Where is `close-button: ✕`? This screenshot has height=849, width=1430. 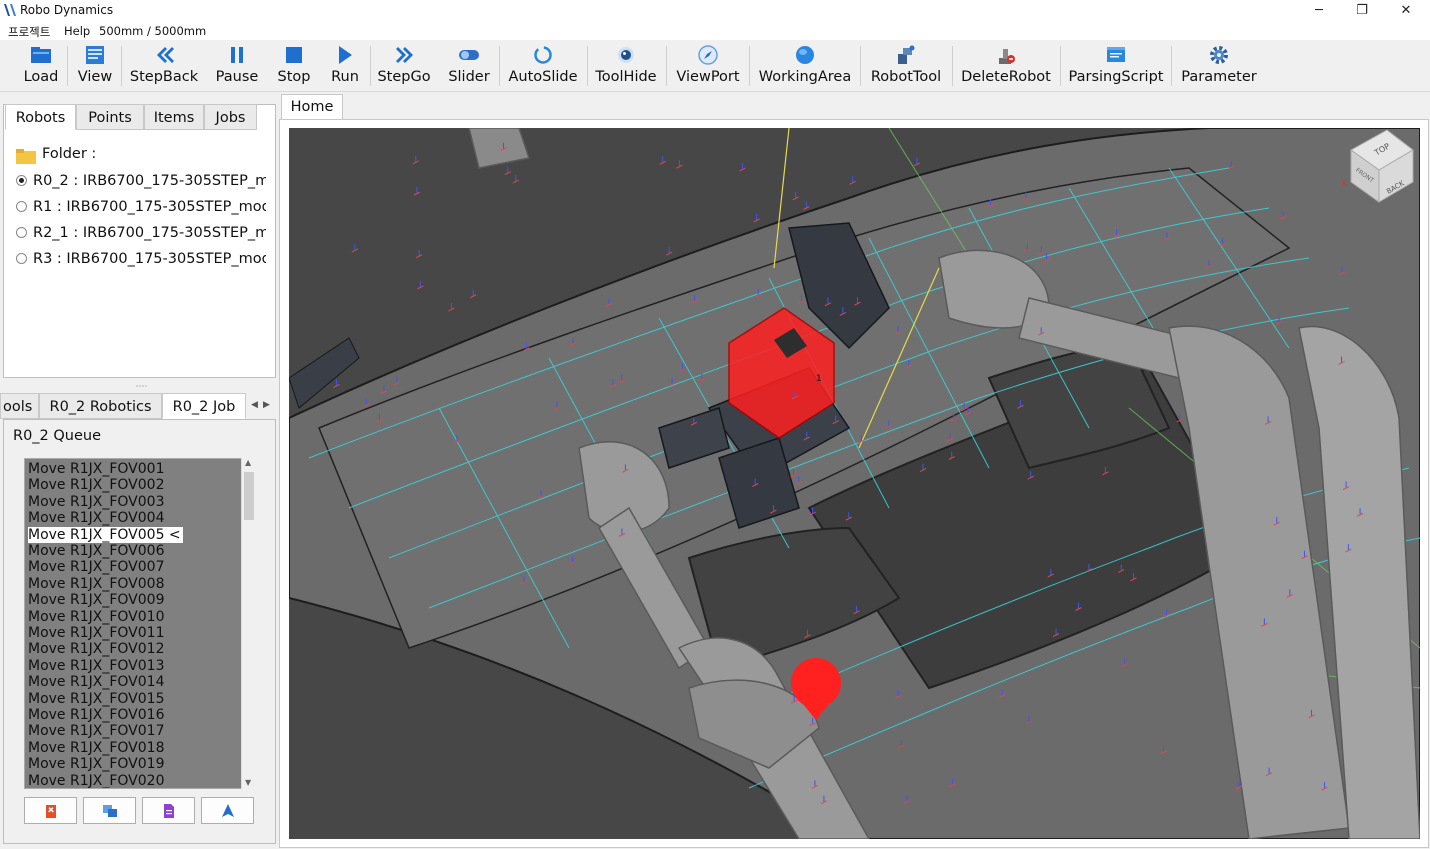 close-button: ✕ is located at coordinates (1406, 11).